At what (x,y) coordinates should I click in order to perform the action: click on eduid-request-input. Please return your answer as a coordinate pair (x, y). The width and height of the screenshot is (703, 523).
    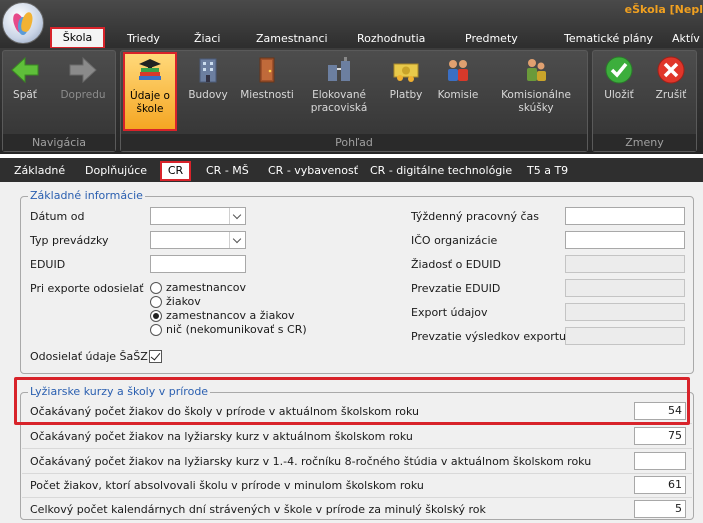
    Looking at the image, I should click on (625, 264).